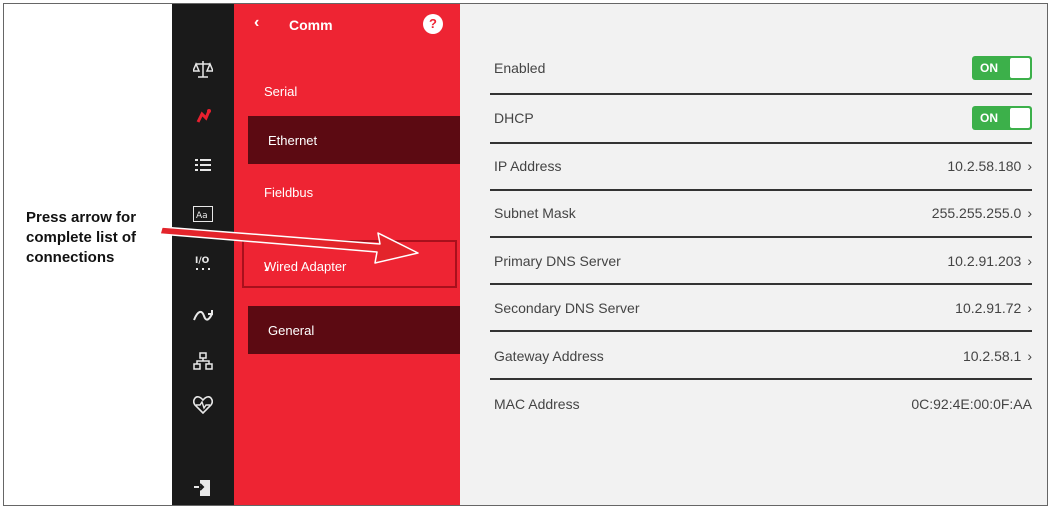 This screenshot has height=510, width=1052. What do you see at coordinates (352, 91) in the screenshot?
I see `nav-item-serial: Serial` at bounding box center [352, 91].